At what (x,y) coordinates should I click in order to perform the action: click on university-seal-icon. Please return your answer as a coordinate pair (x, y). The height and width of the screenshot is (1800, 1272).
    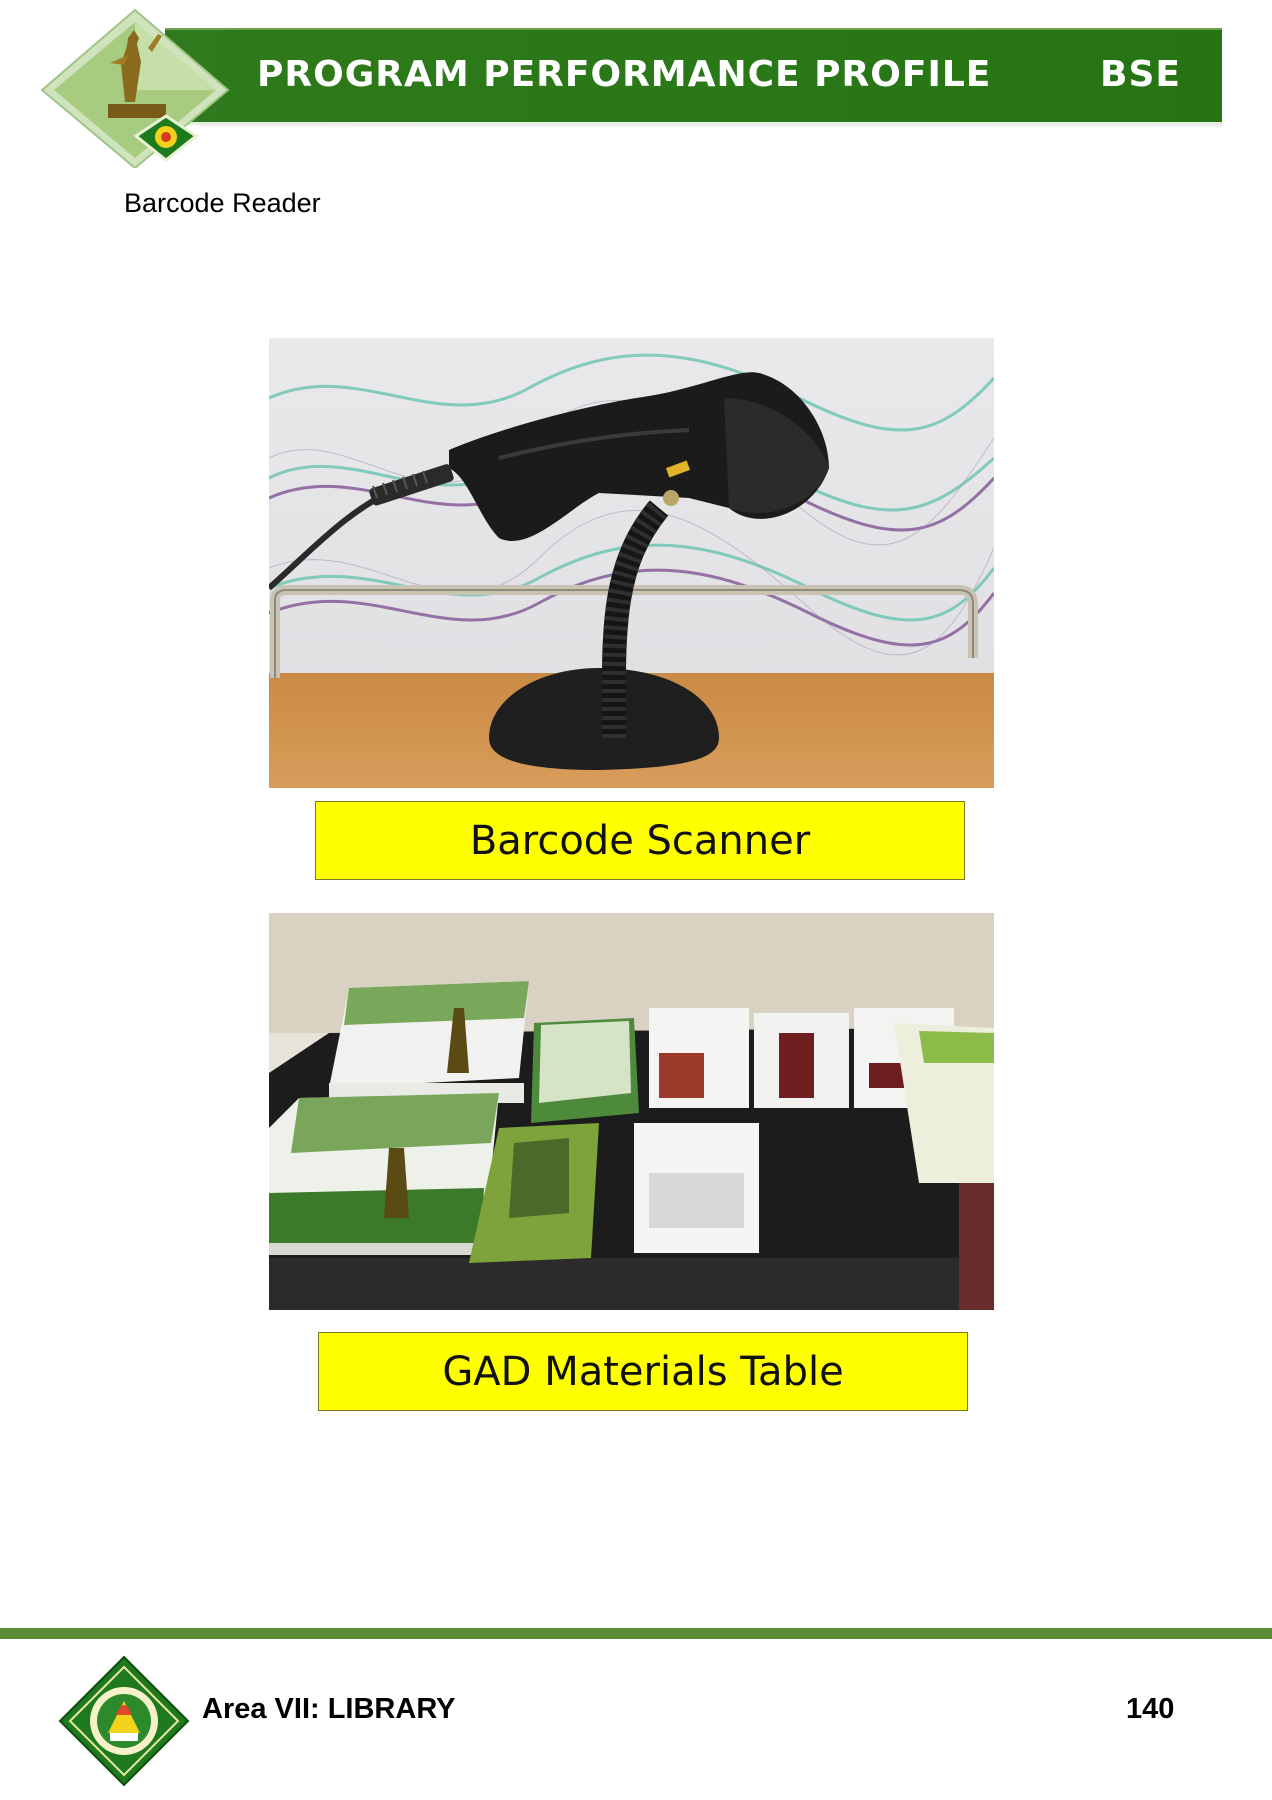
    Looking at the image, I should click on (124, 1721).